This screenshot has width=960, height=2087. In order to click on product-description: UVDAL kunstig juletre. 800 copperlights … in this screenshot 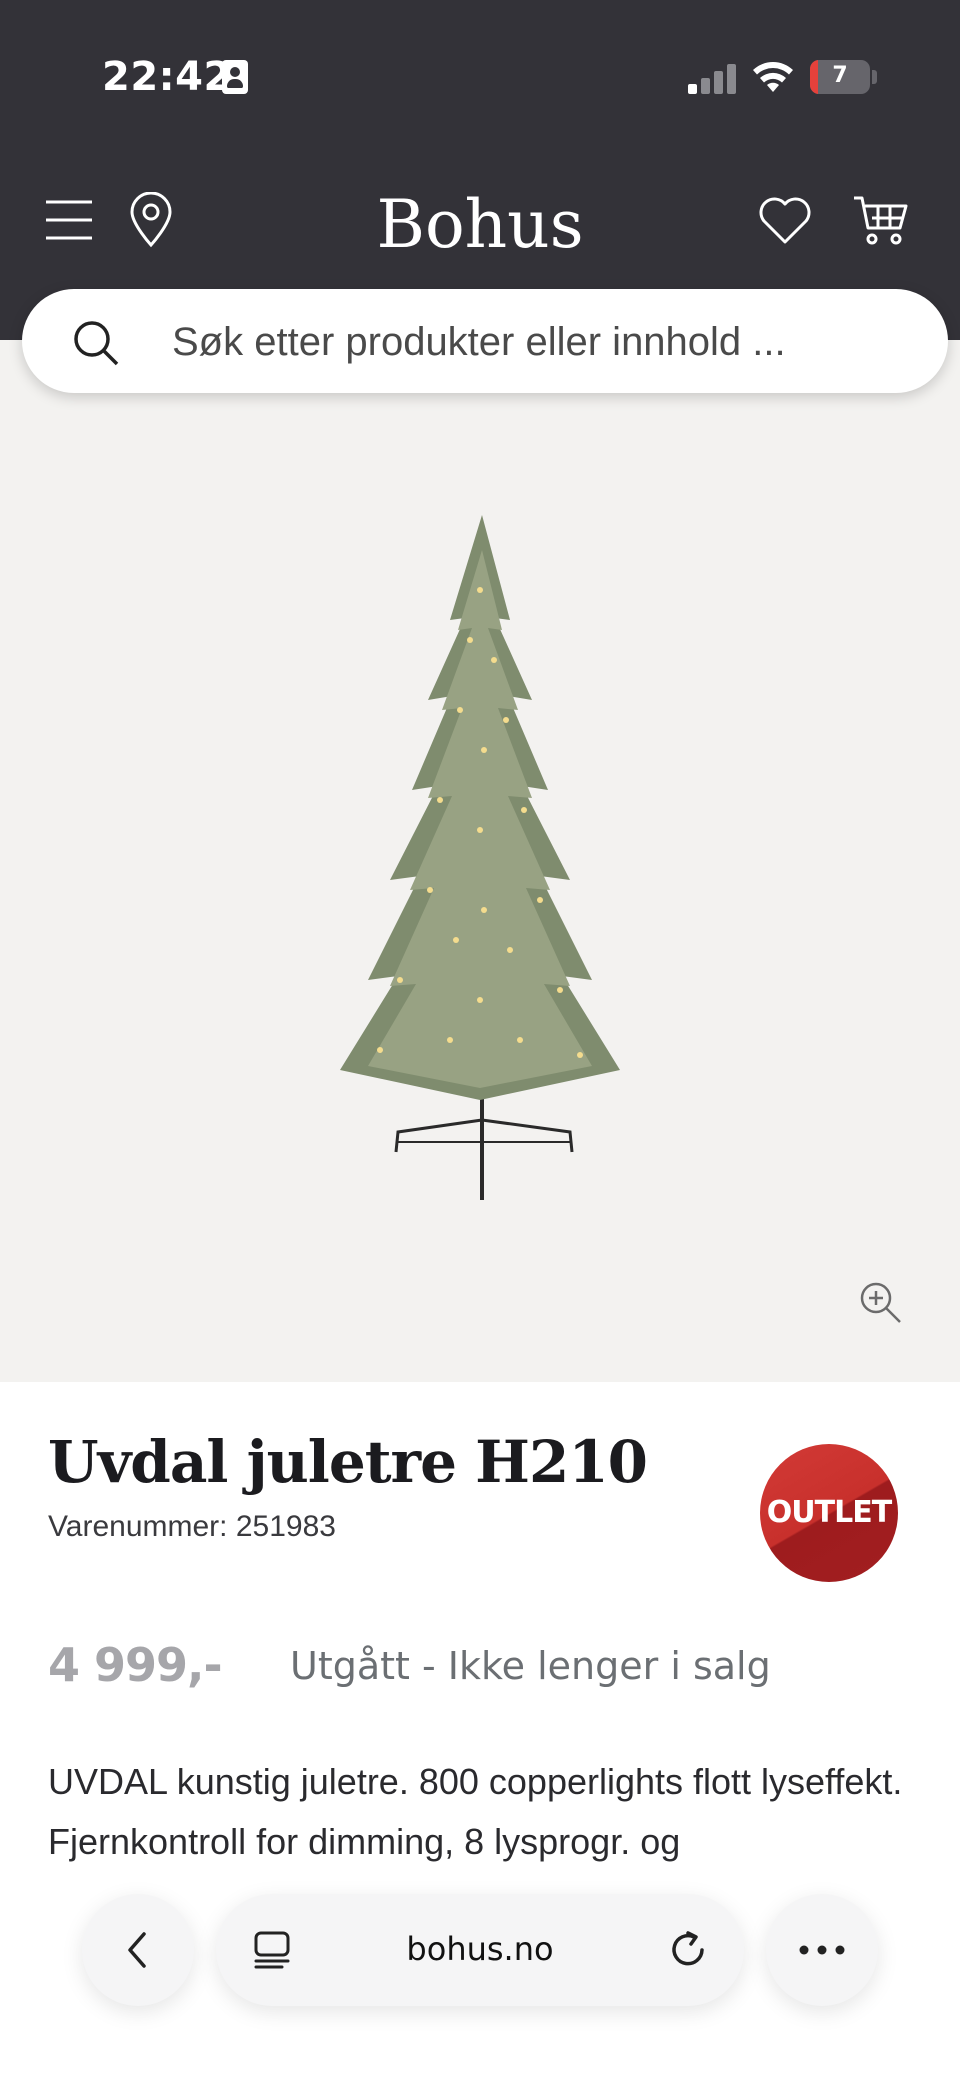, I will do `click(475, 1811)`.